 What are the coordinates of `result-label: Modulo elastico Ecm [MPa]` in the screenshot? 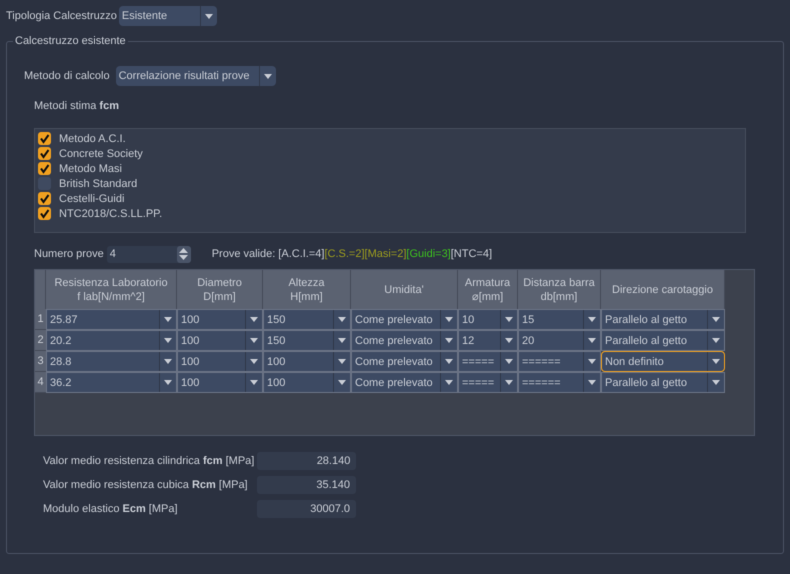 It's located at (111, 508).